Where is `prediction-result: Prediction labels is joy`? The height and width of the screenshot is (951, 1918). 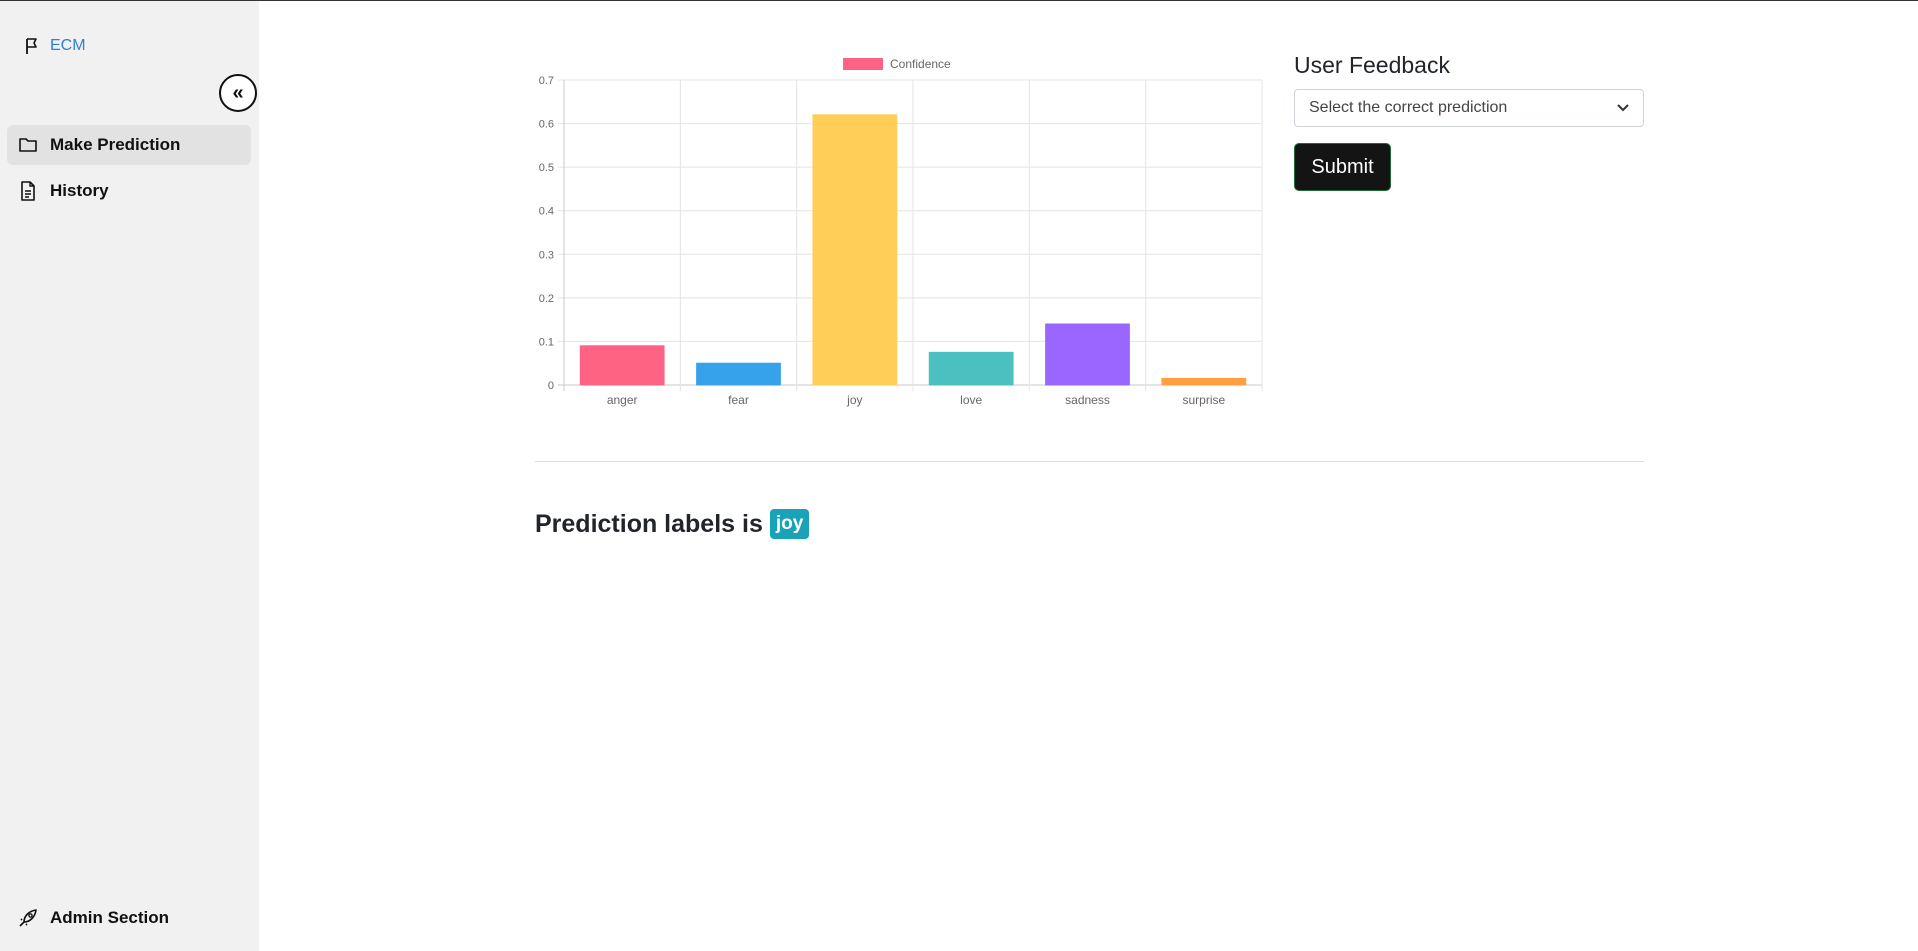 prediction-result: Prediction labels is joy is located at coordinates (672, 524).